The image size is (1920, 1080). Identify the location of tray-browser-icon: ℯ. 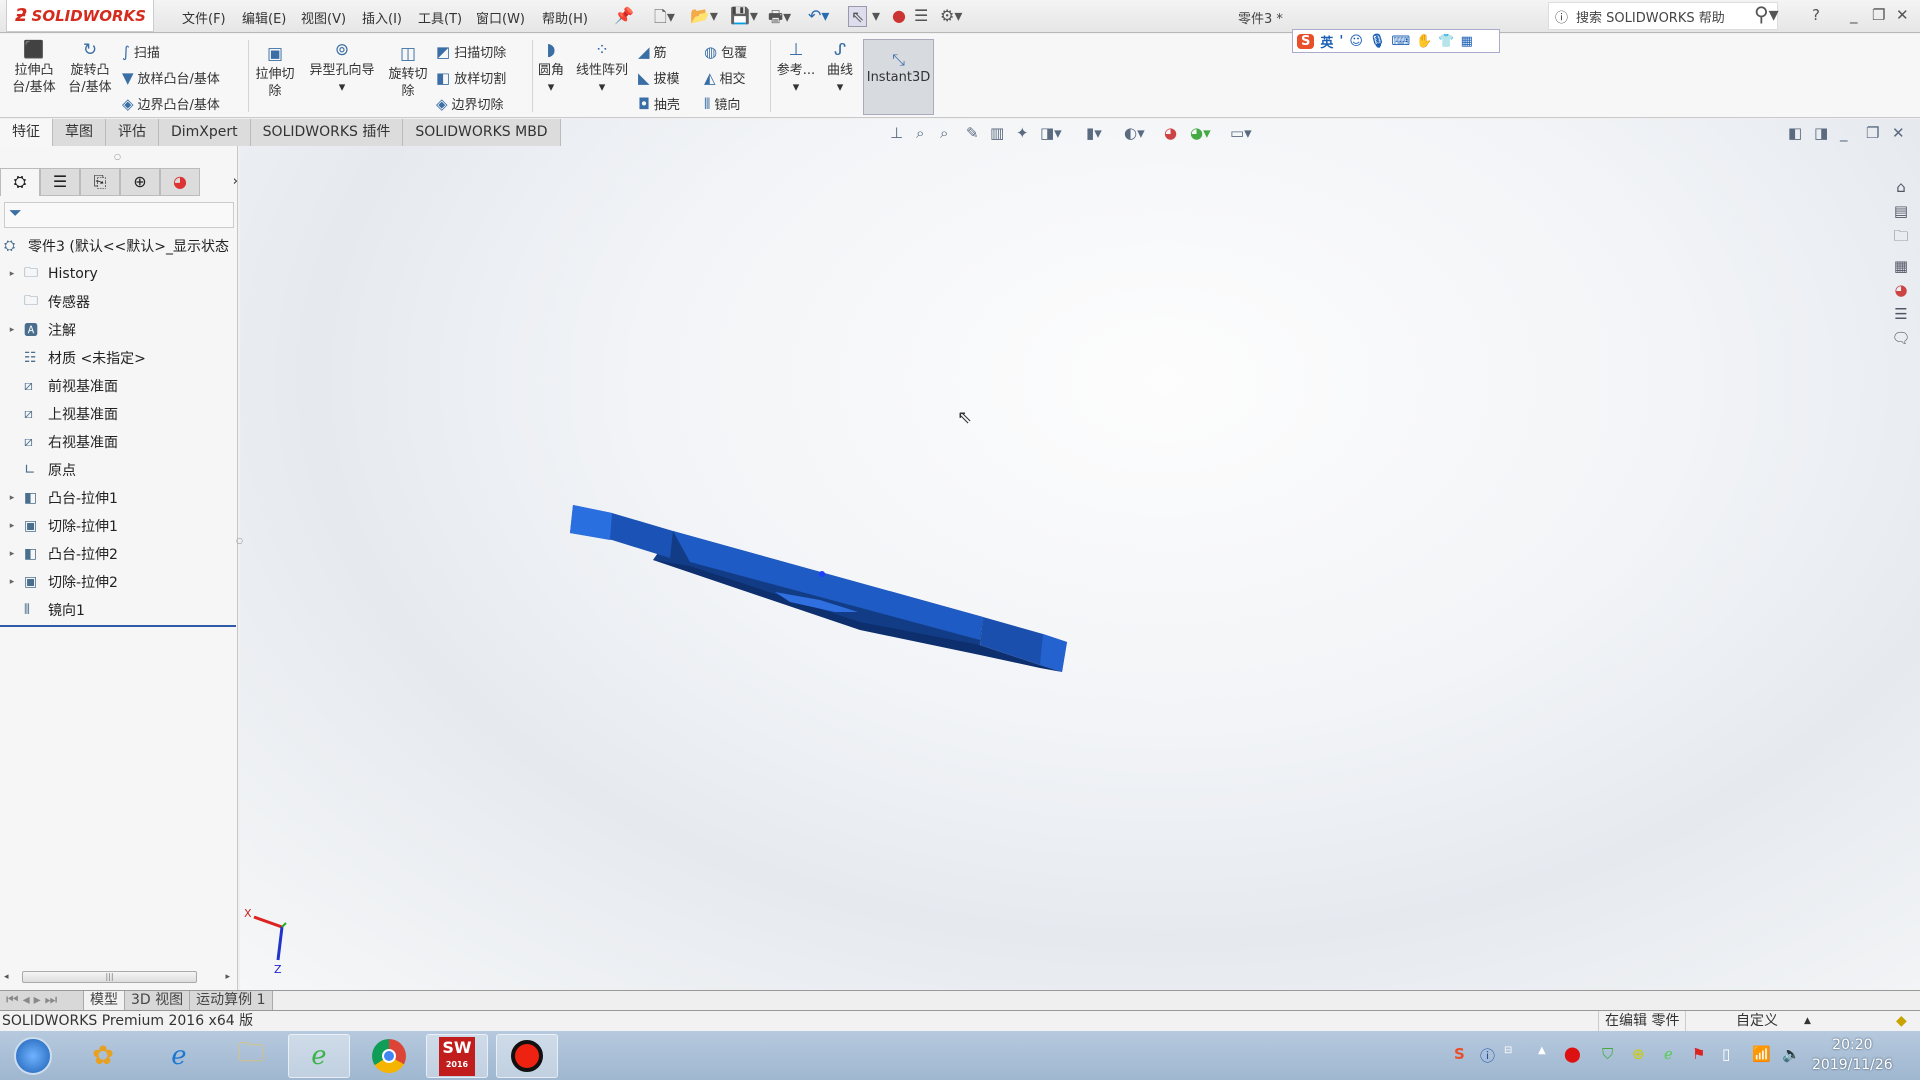
(1668, 1054).